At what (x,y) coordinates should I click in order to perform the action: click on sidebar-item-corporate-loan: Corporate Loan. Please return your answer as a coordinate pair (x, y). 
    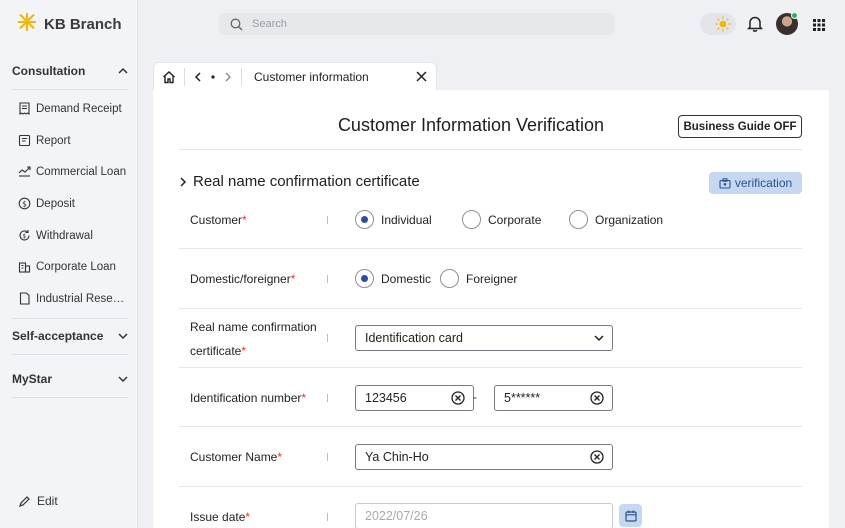
    Looking at the image, I should click on (67, 266).